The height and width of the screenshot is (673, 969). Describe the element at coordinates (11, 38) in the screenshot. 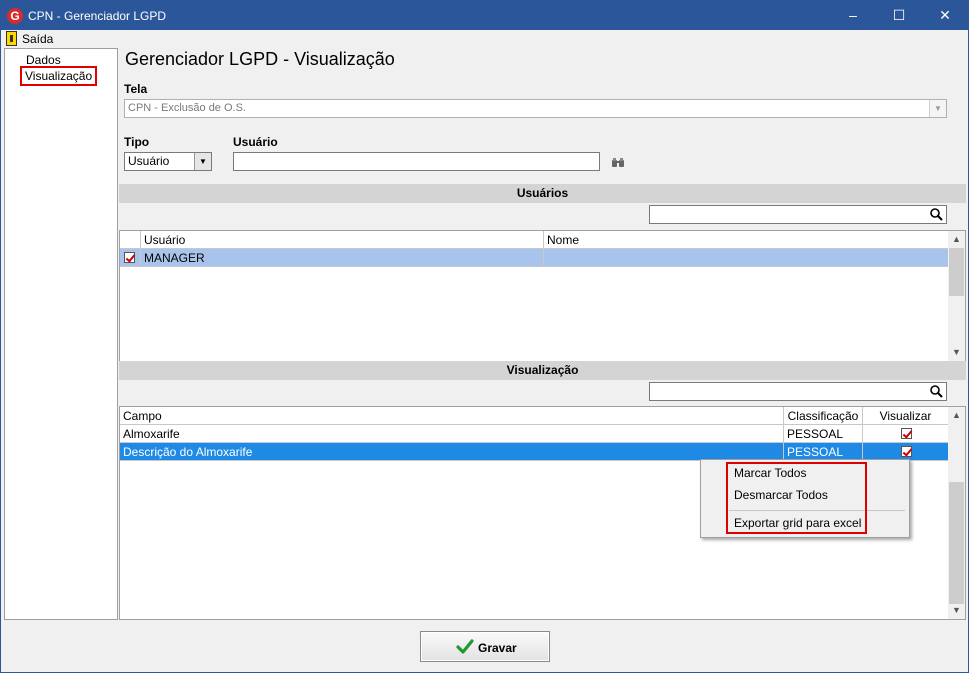

I see `exit-door-icon` at that location.